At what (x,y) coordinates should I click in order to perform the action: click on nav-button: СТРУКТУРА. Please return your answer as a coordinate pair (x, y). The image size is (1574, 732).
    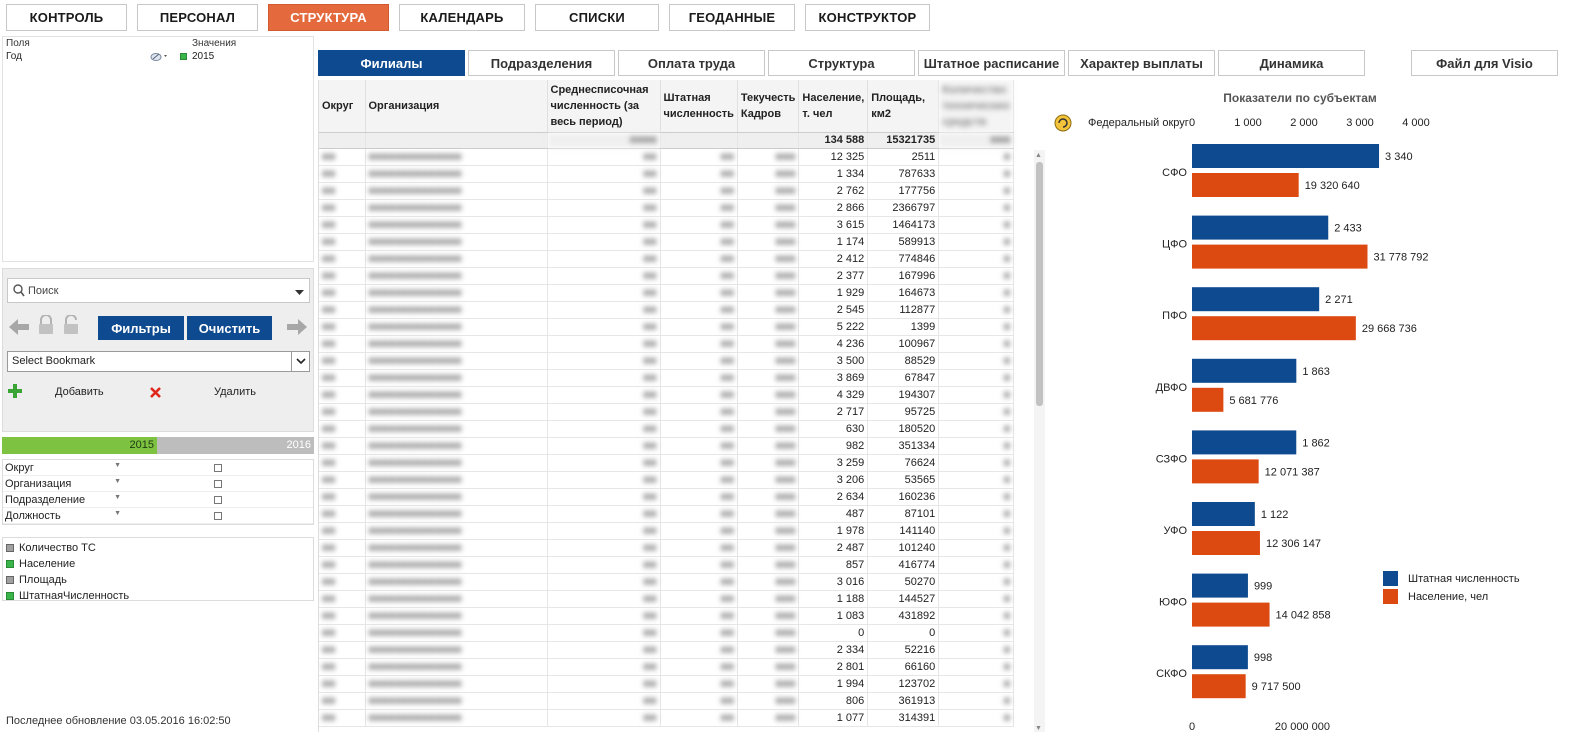
    Looking at the image, I should click on (328, 17).